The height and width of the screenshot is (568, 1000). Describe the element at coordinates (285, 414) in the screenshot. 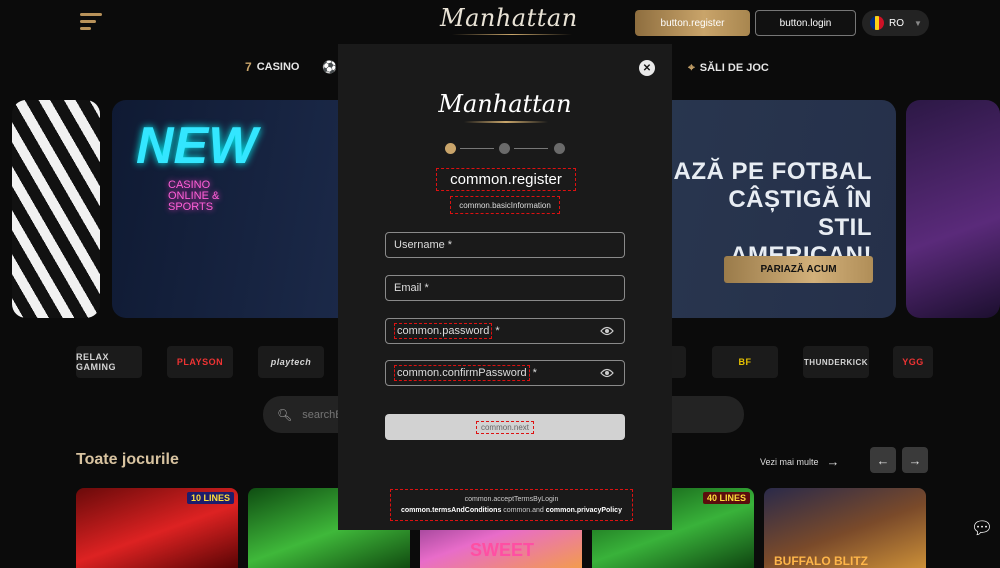

I see `search-icon: 🔍︎` at that location.